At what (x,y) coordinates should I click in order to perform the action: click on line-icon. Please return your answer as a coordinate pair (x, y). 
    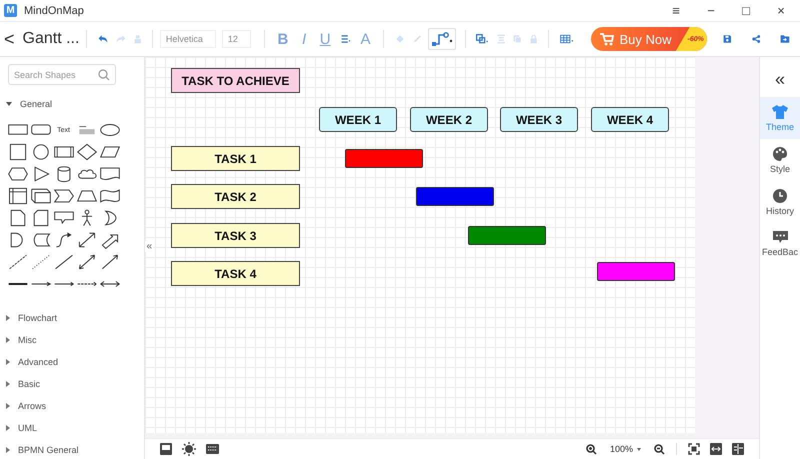
    Looking at the image, I should click on (63, 262).